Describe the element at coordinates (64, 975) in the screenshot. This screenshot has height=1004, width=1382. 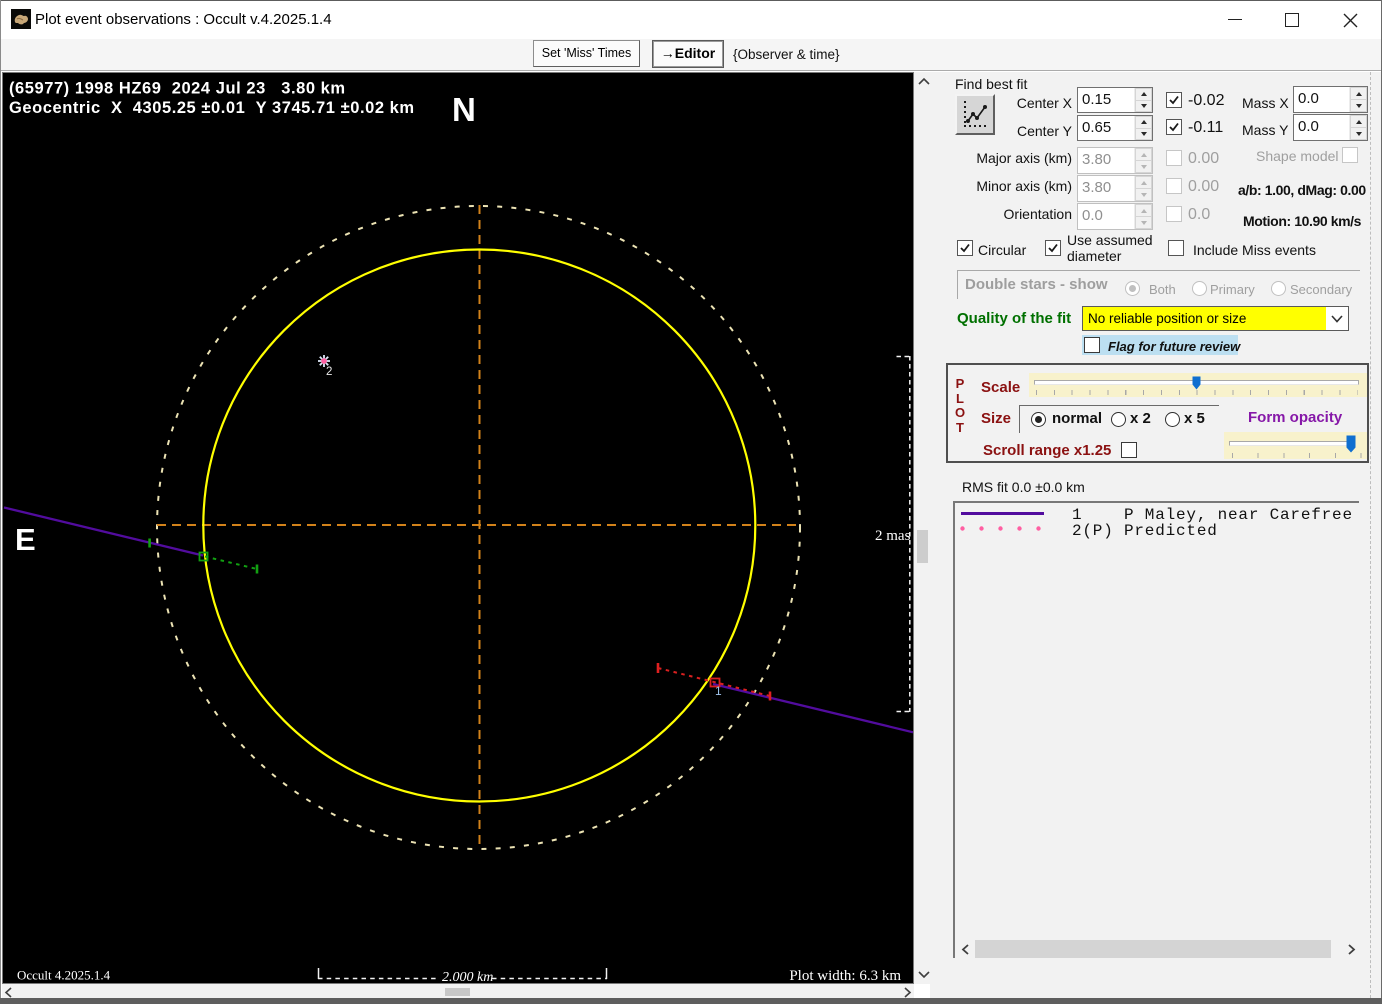
I see `svg-text: Occult 4.2025.1.4` at that location.